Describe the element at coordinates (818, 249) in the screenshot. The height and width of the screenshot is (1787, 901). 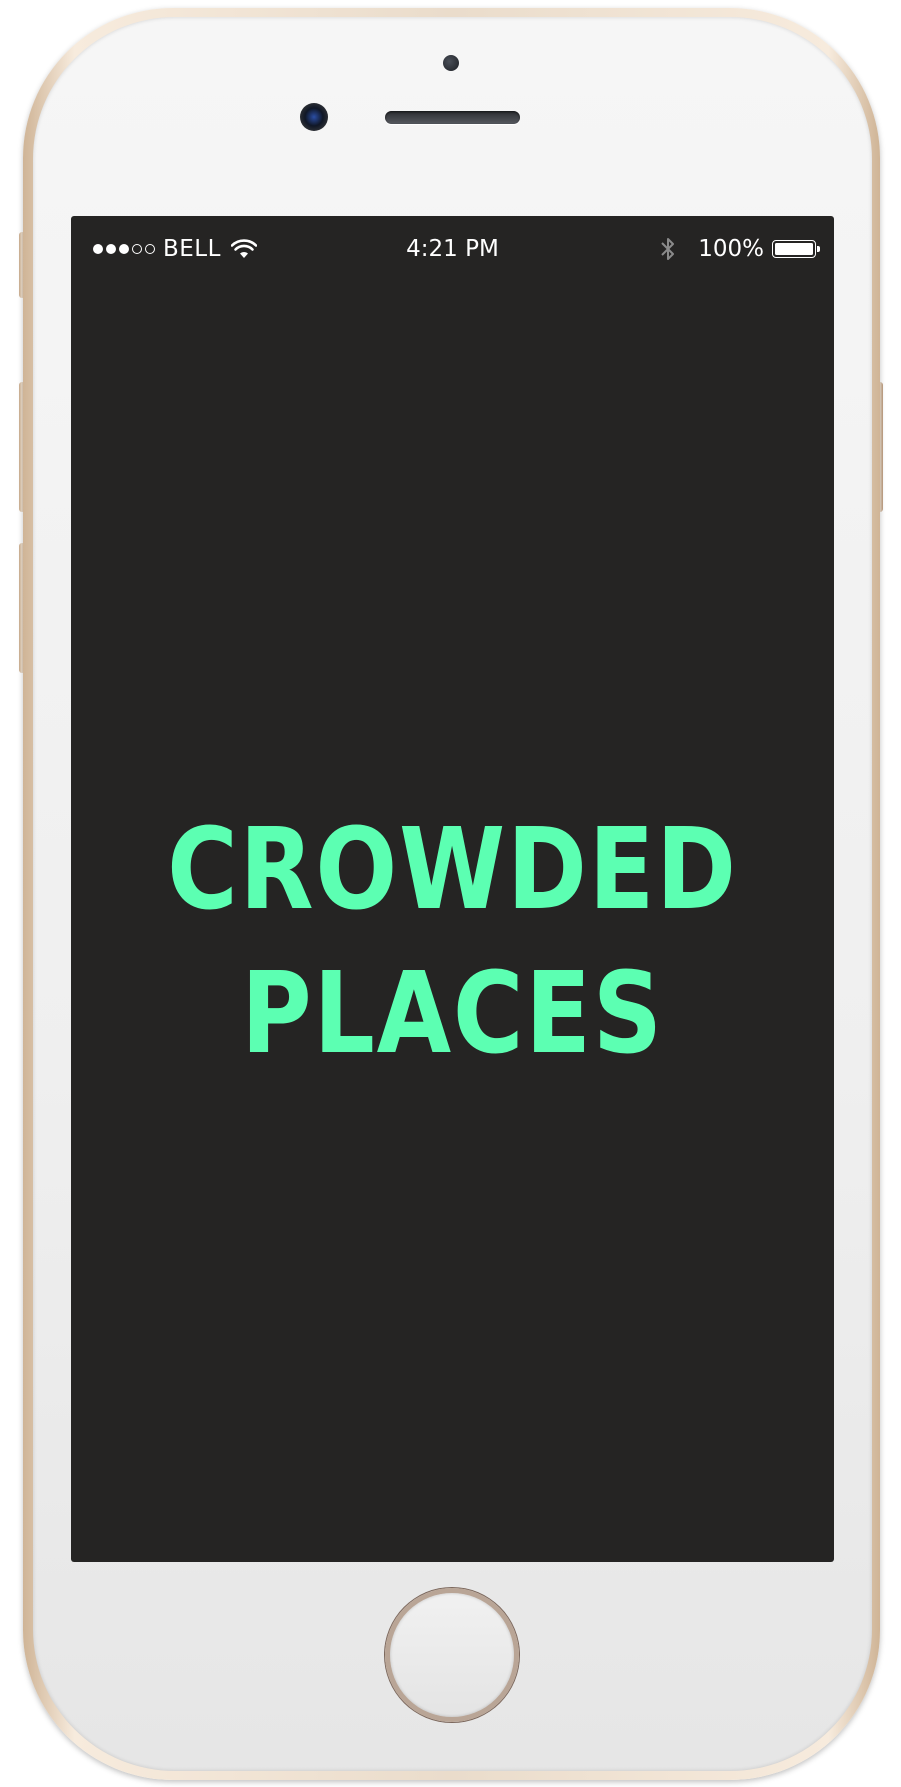
I see `battery-tip` at that location.